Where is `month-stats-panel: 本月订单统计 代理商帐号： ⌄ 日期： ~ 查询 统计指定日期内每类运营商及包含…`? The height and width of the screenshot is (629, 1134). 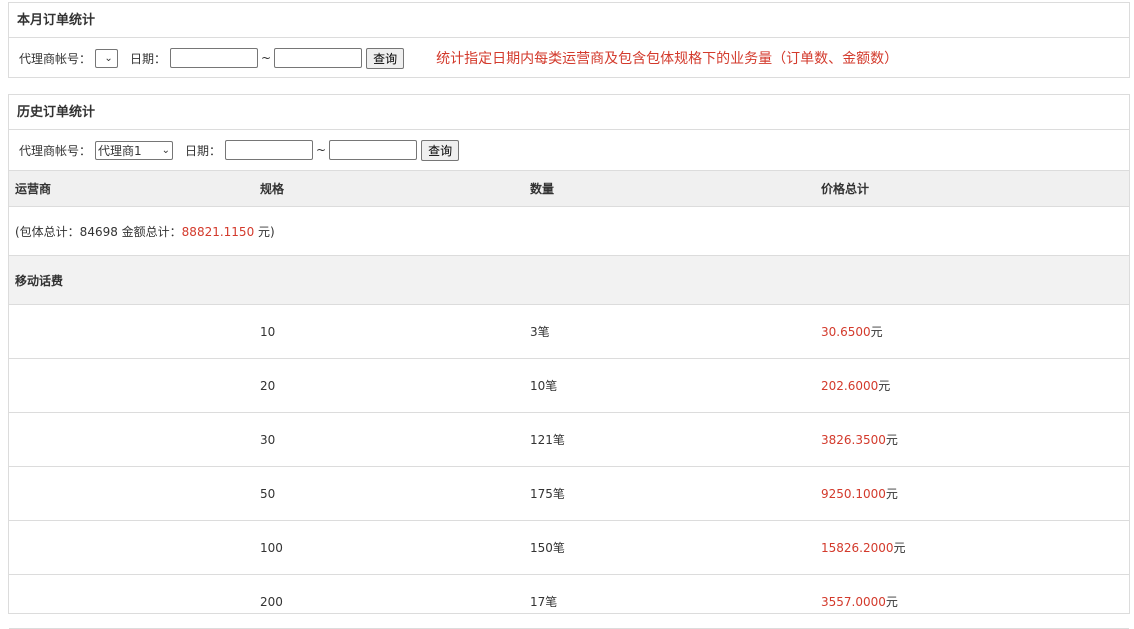
month-stats-panel: 本月订单统计 代理商帐号： ⌄ 日期： ~ 查询 统计指定日期内每类运营商及包含… is located at coordinates (569, 40).